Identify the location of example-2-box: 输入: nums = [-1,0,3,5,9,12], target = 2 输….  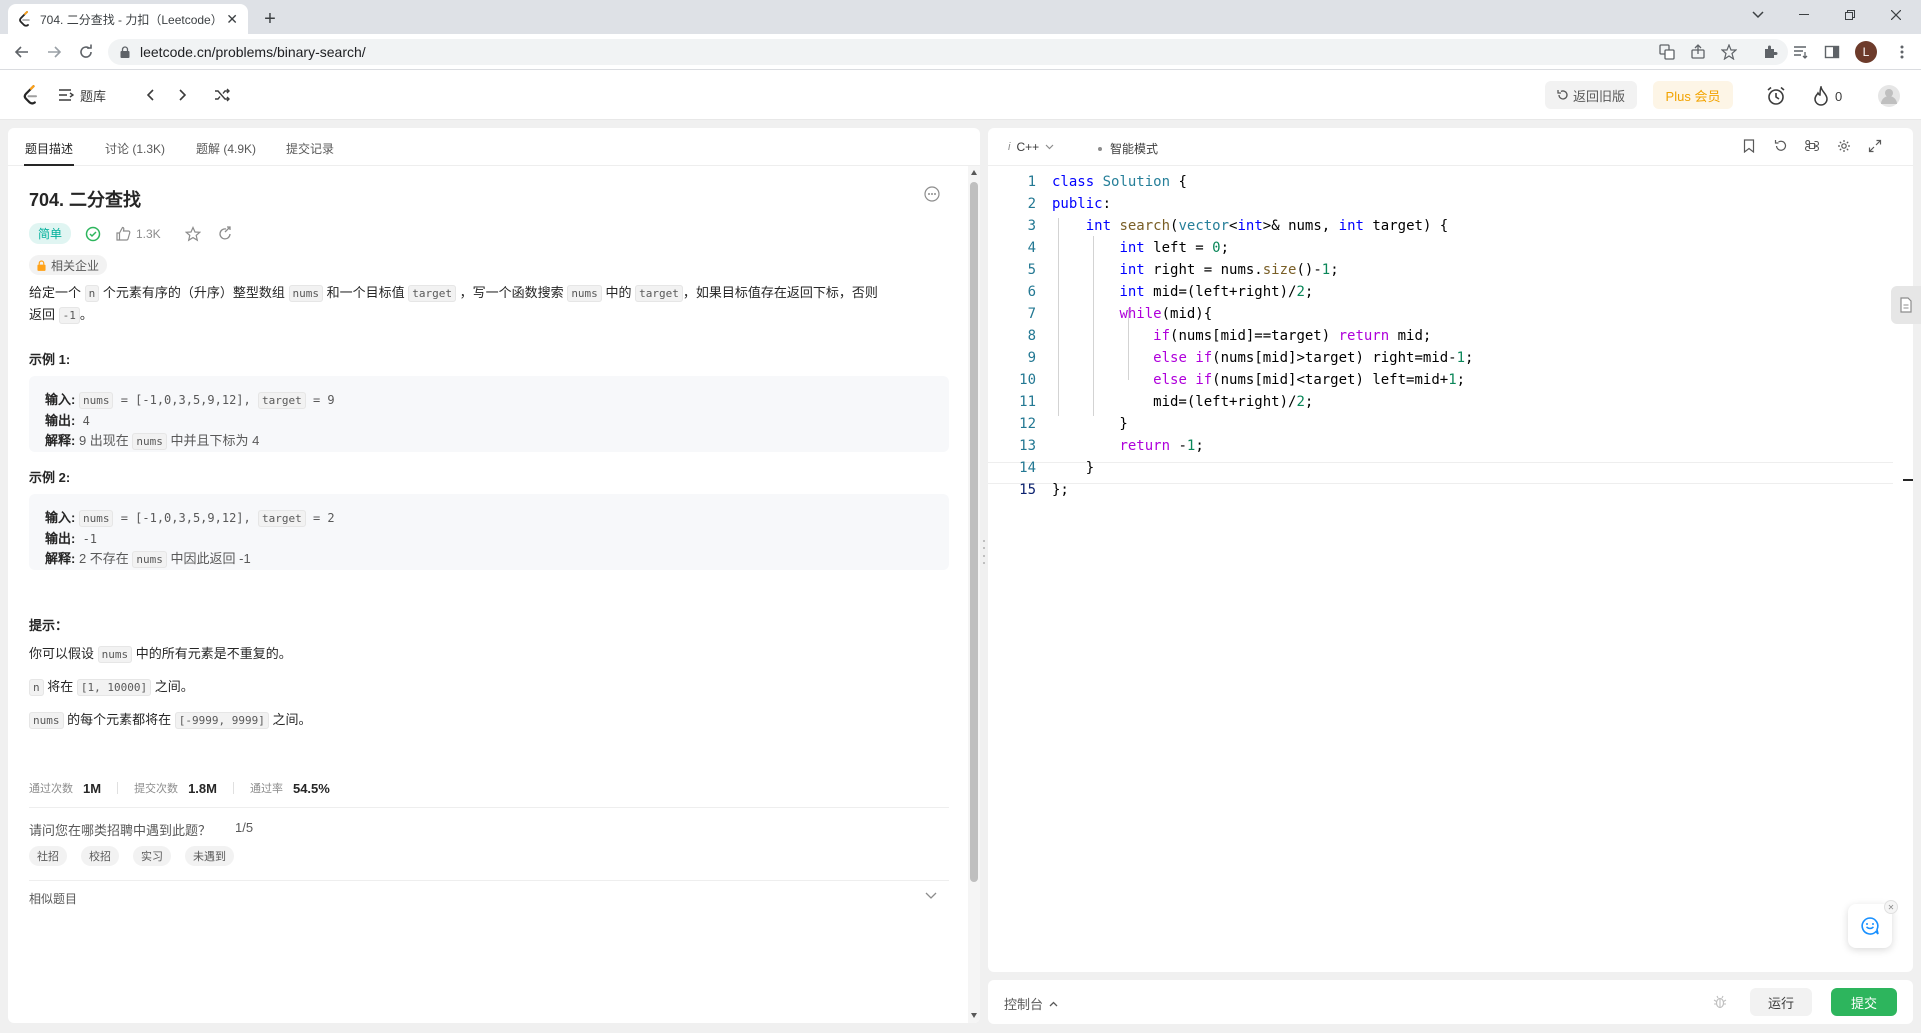
(489, 532).